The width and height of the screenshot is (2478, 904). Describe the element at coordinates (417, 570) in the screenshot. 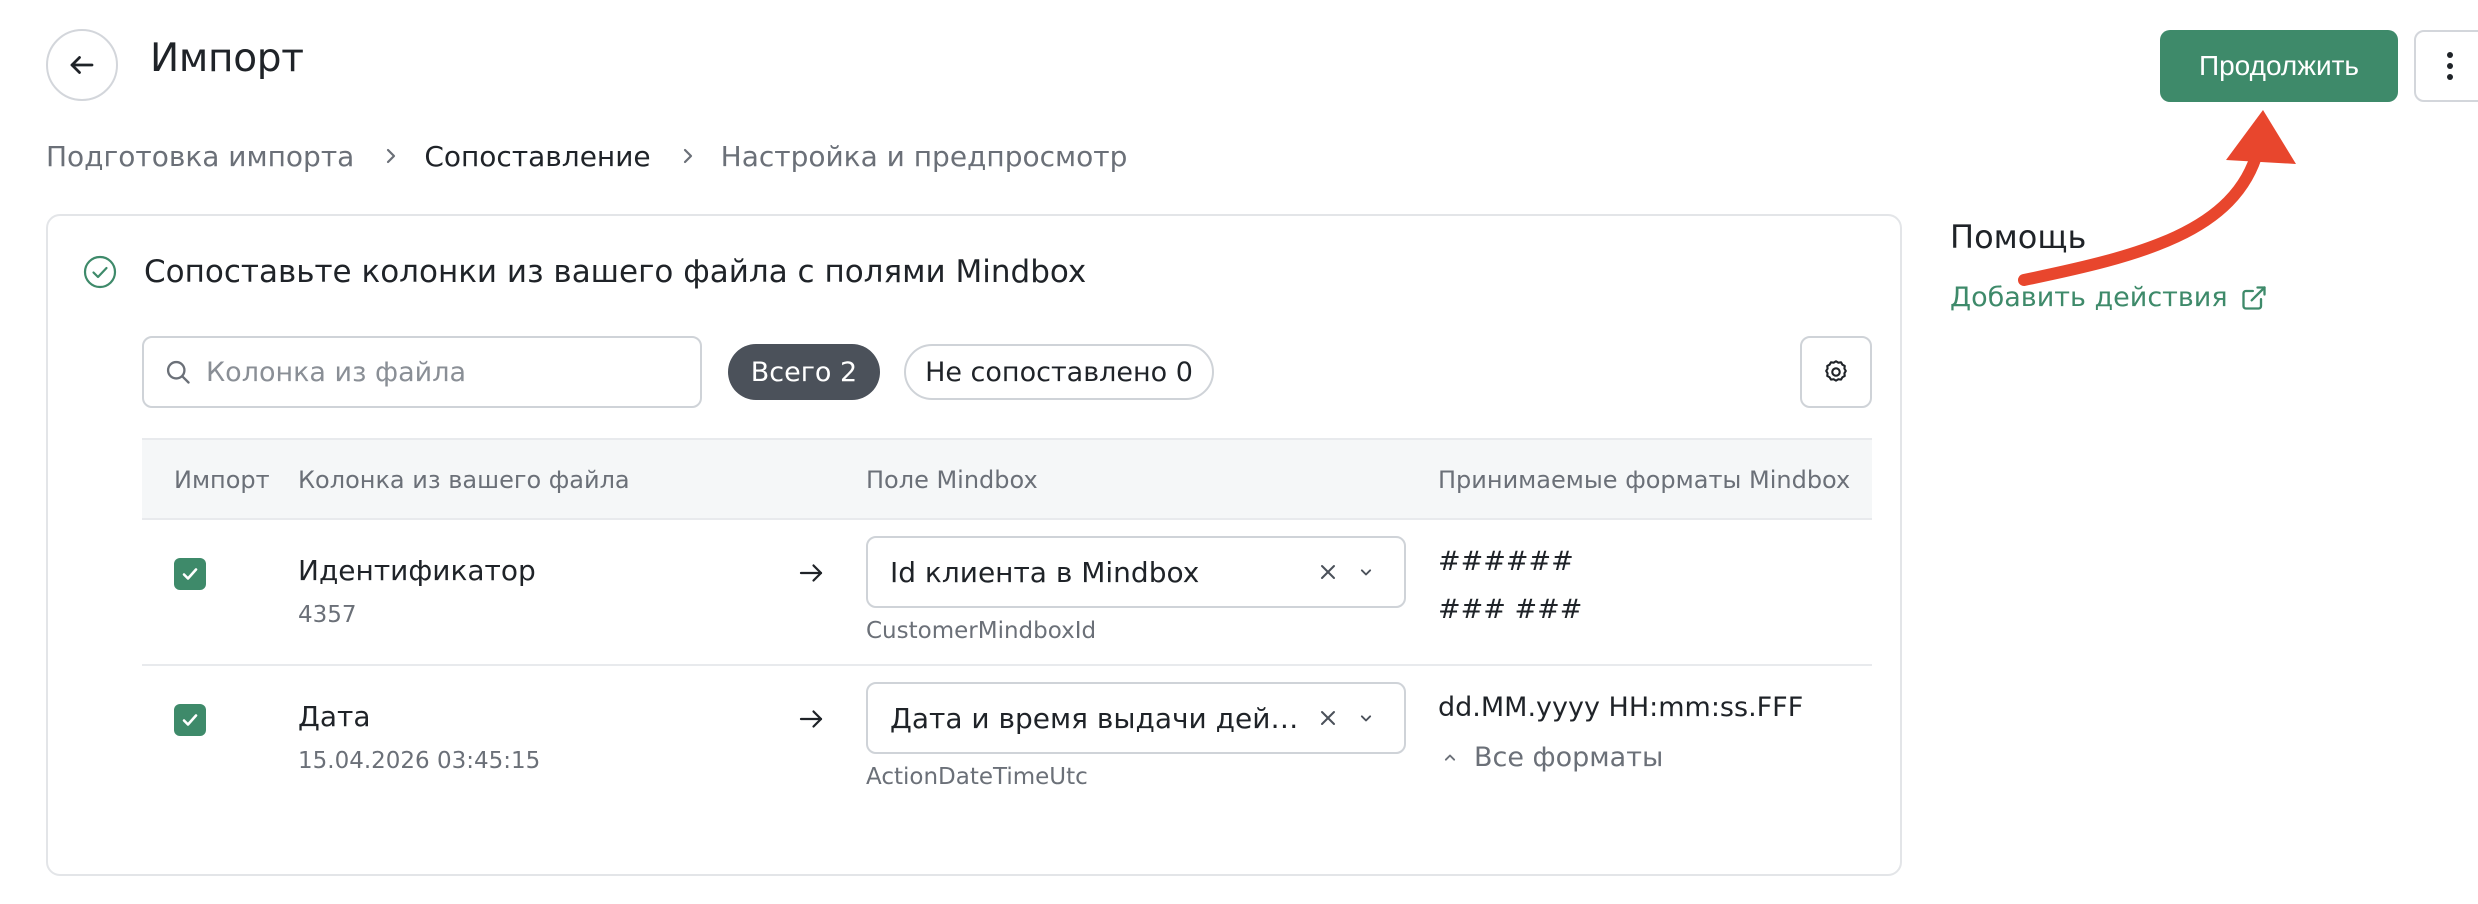

I see `file-column-name: Идентификатор` at that location.